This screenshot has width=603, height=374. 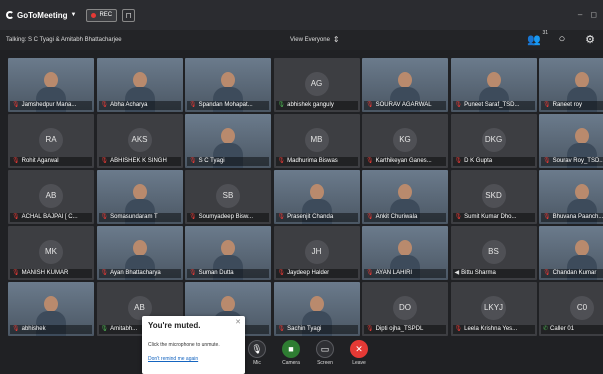 I want to click on app-menu: GoToMeeting ▼, so click(x=41, y=15).